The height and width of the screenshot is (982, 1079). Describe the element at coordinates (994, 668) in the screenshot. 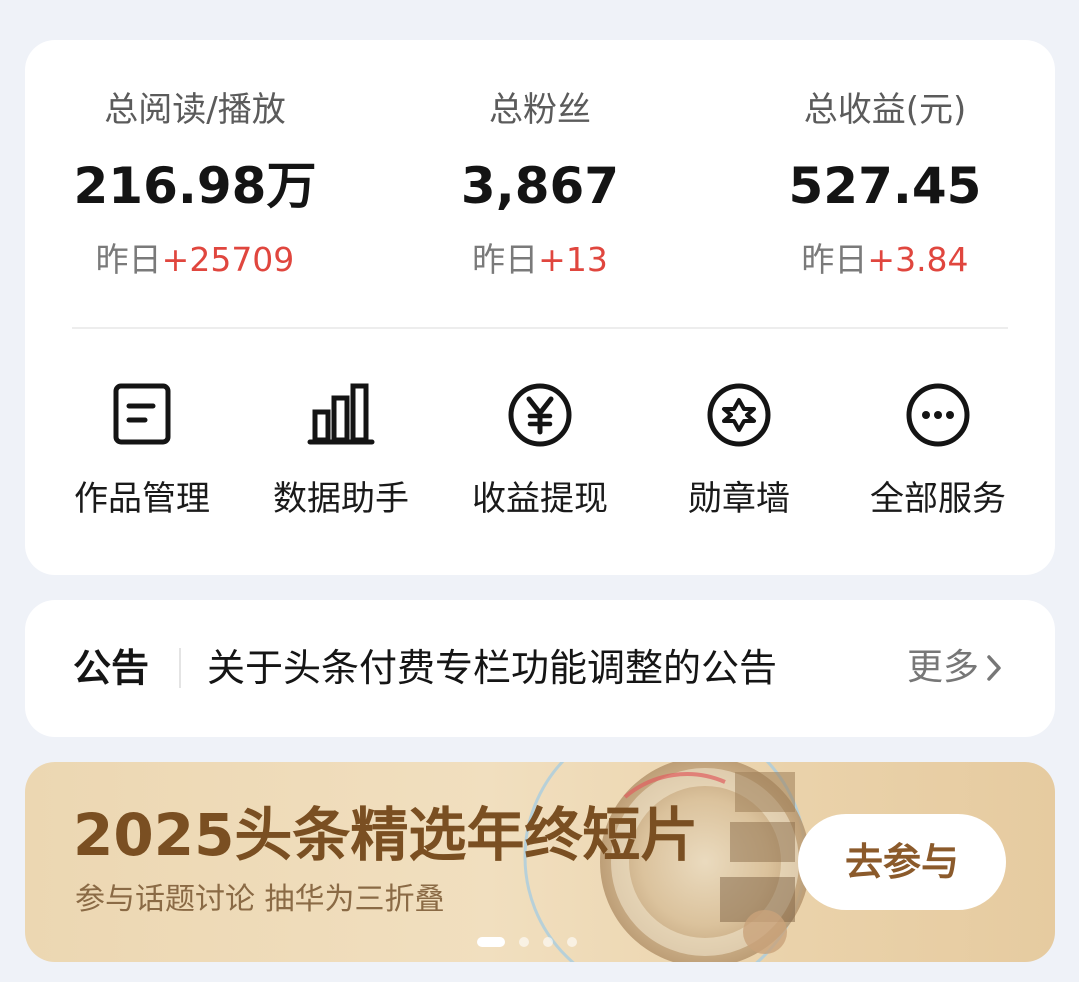

I see `chevron-right-icon` at that location.